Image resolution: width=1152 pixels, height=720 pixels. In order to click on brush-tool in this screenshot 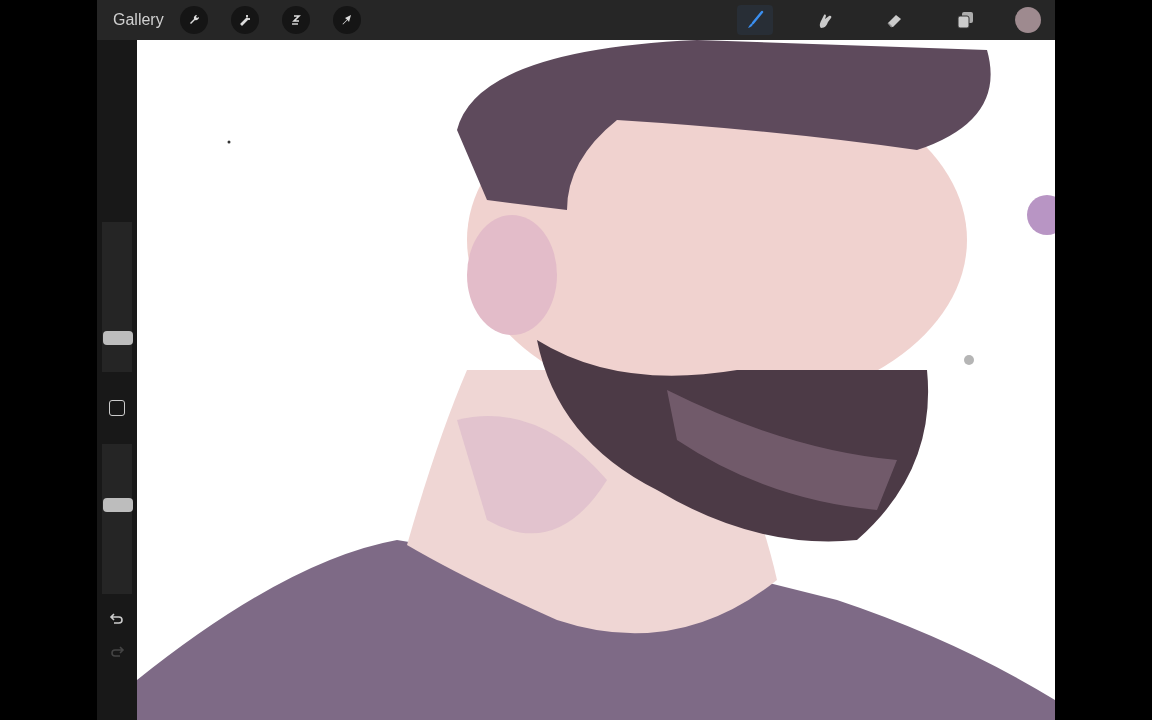, I will do `click(755, 20)`.